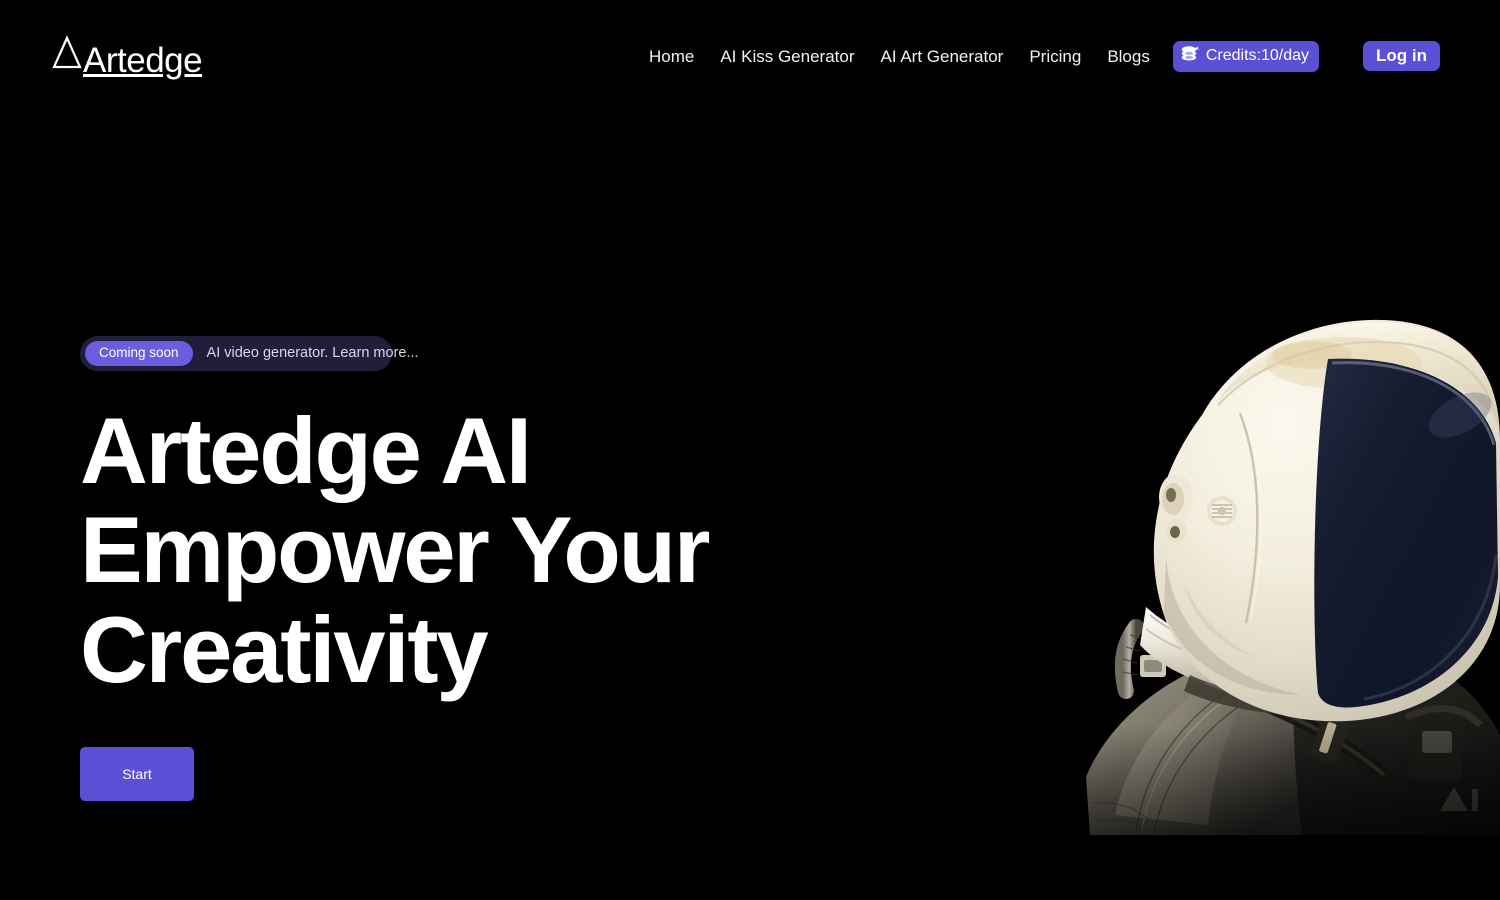  I want to click on nav-link-ai-kiss-generator: AI Kiss Generator, so click(787, 56).